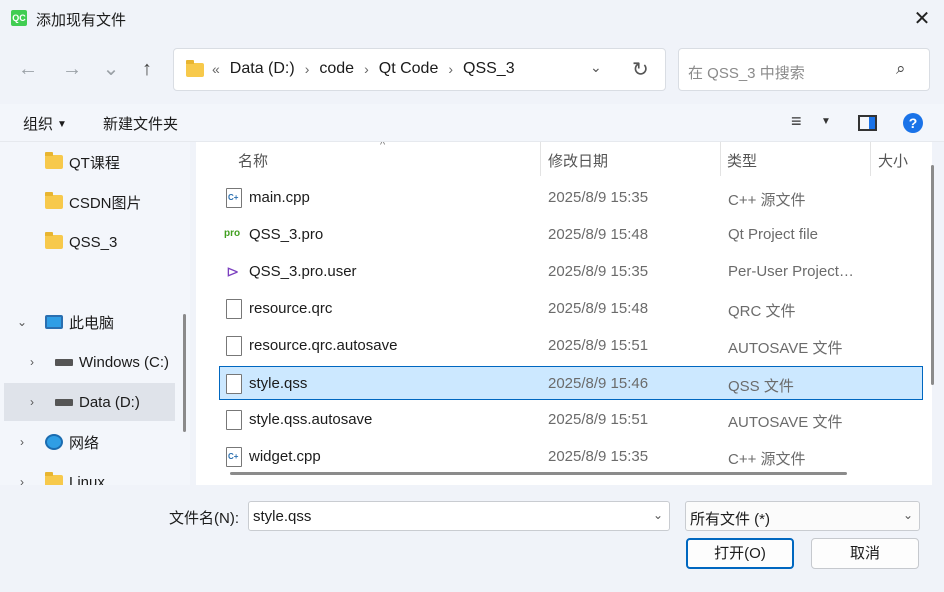  What do you see at coordinates (867, 123) in the screenshot?
I see `preview-pane-icon` at bounding box center [867, 123].